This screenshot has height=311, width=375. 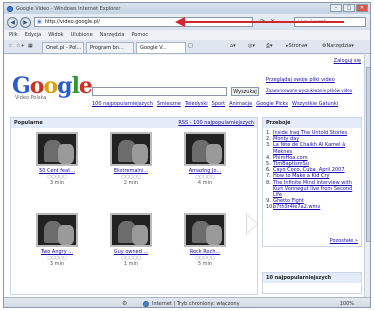 What do you see at coordinates (245, 91) in the screenshot?
I see `search-button: Wyszukaj` at bounding box center [245, 91].